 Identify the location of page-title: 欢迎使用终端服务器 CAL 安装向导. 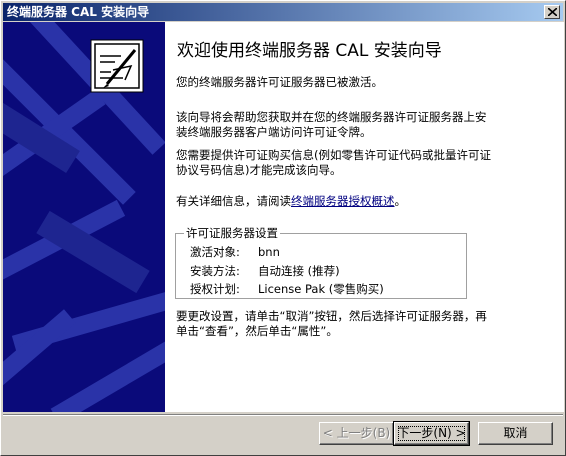
(309, 51).